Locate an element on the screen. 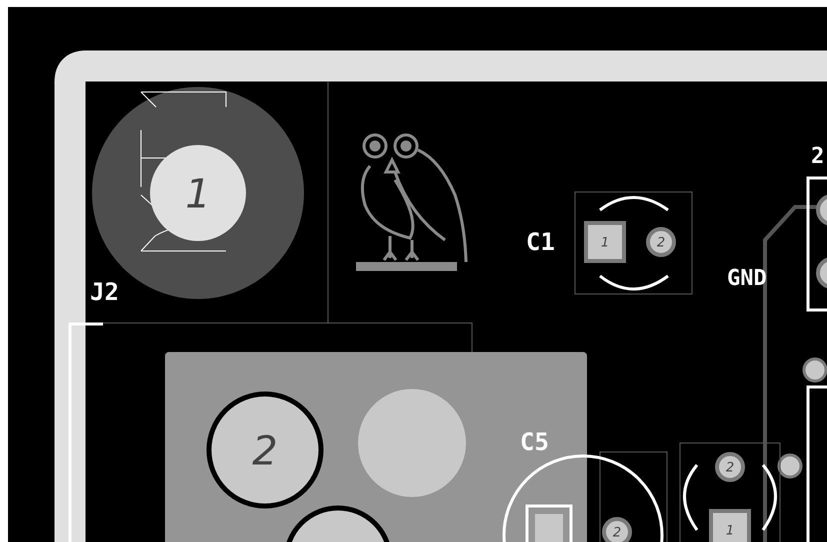 The image size is (827, 542). silkscreen-outline is located at coordinates (549, 523).